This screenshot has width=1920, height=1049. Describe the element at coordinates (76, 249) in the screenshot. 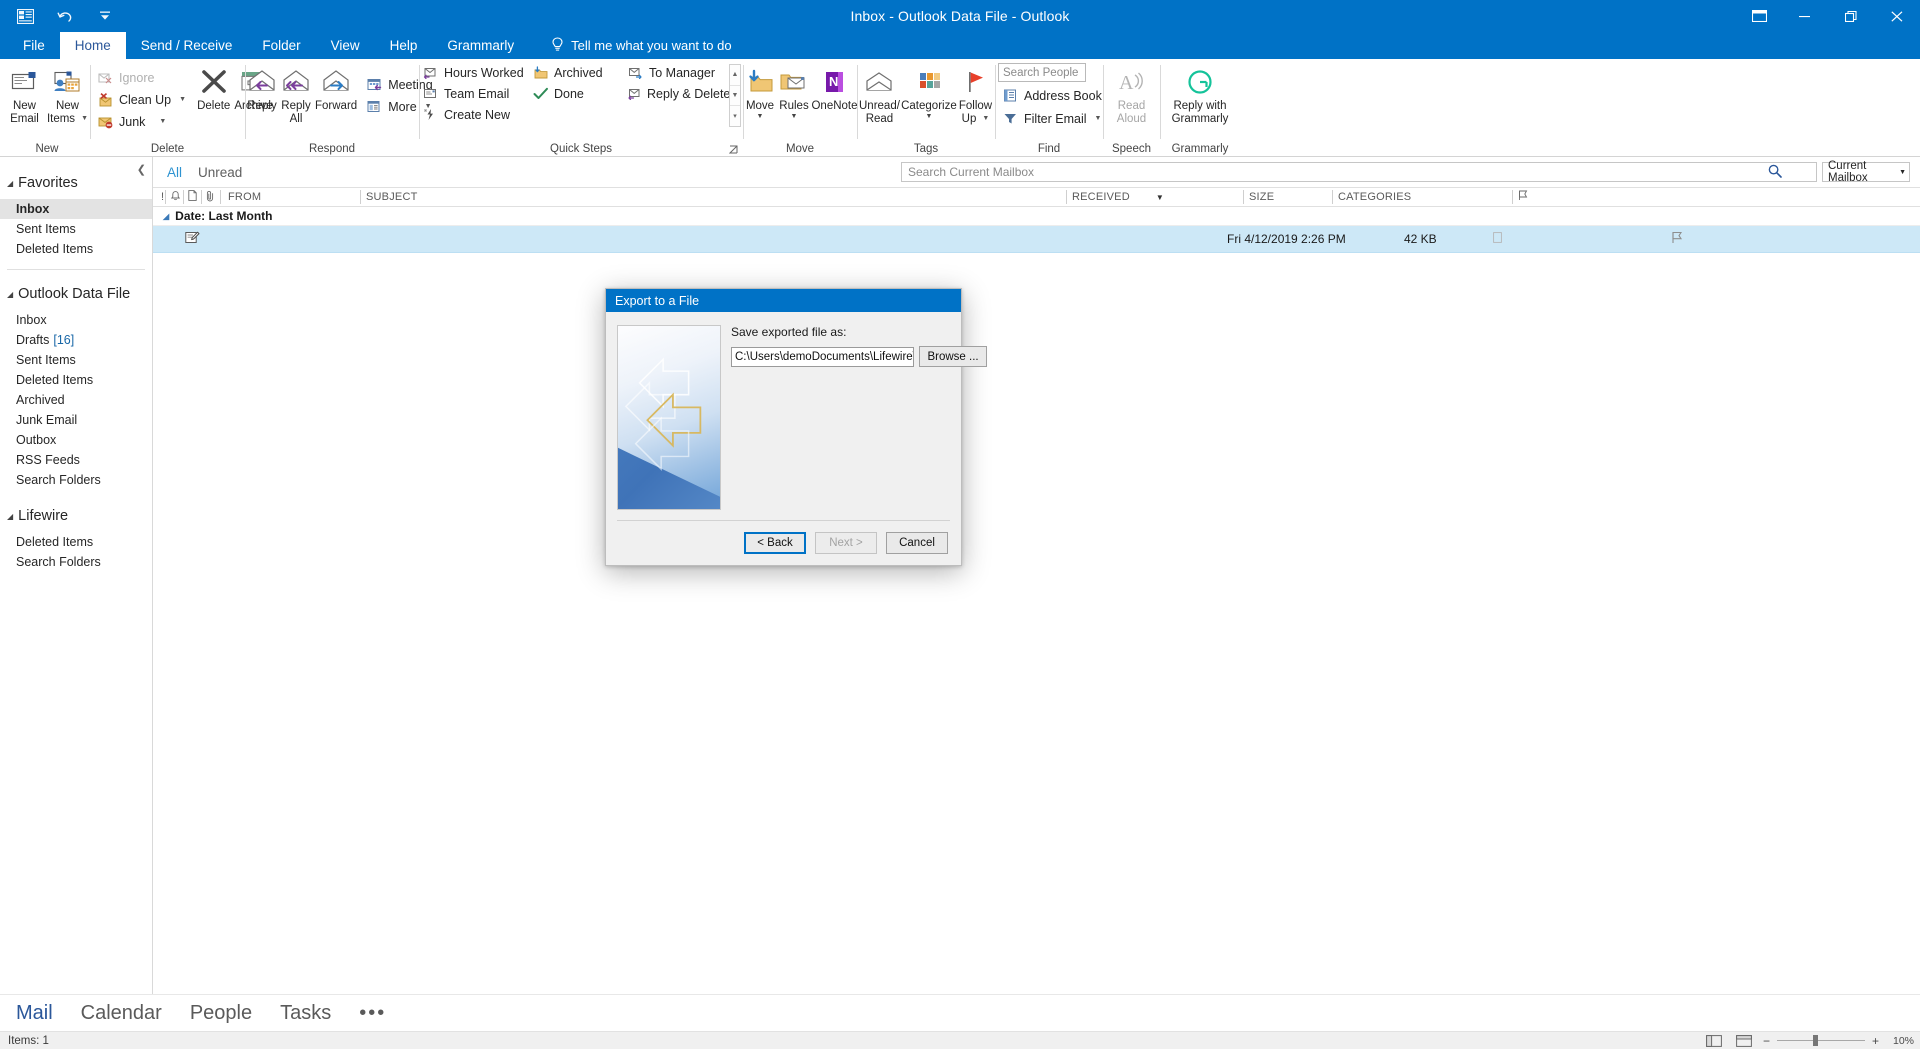

I see `sidebar-item-favorites-deleted-items: Deleted Items` at that location.